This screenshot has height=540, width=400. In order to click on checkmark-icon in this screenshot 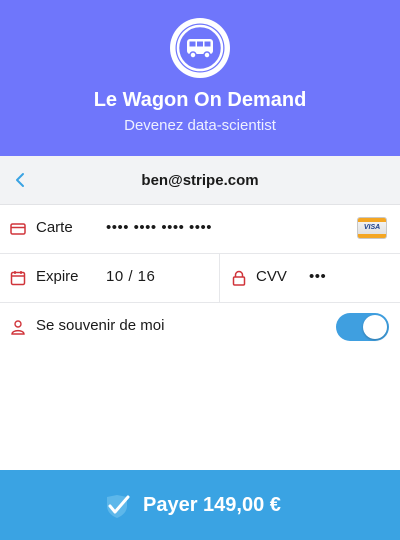, I will do `click(118, 506)`.